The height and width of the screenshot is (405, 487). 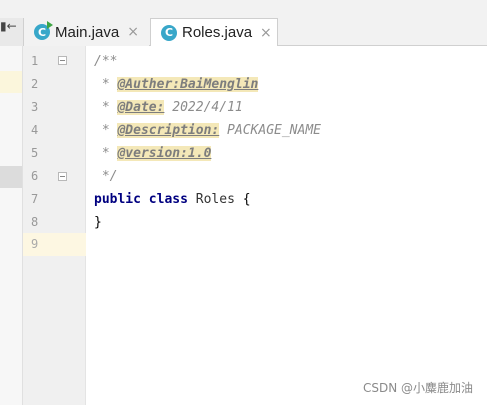 What do you see at coordinates (35, 199) in the screenshot?
I see `line-number: 7` at bounding box center [35, 199].